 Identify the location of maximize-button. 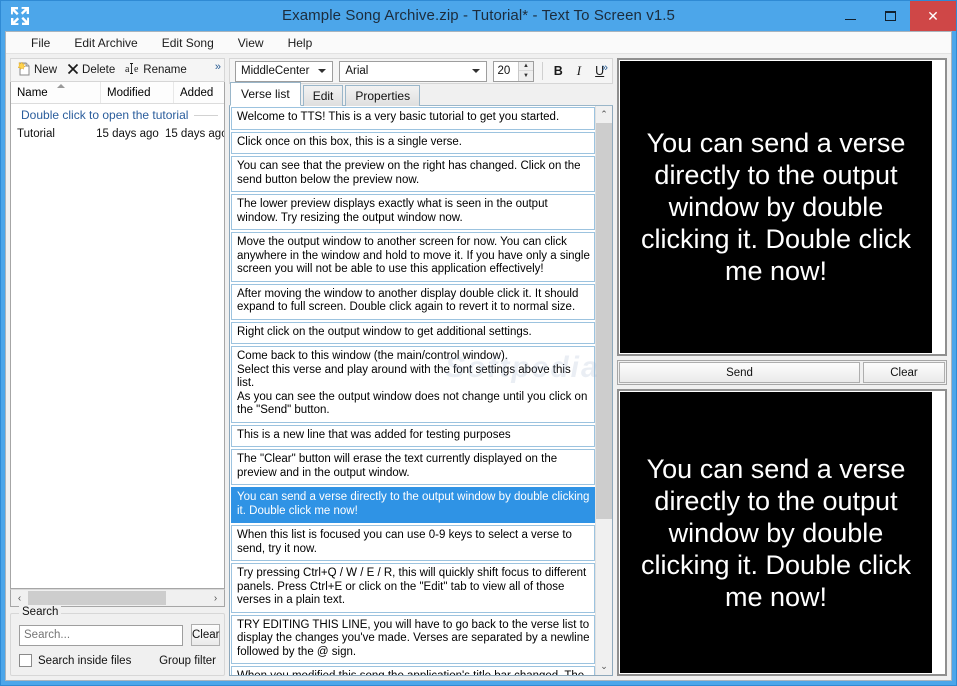
(890, 16).